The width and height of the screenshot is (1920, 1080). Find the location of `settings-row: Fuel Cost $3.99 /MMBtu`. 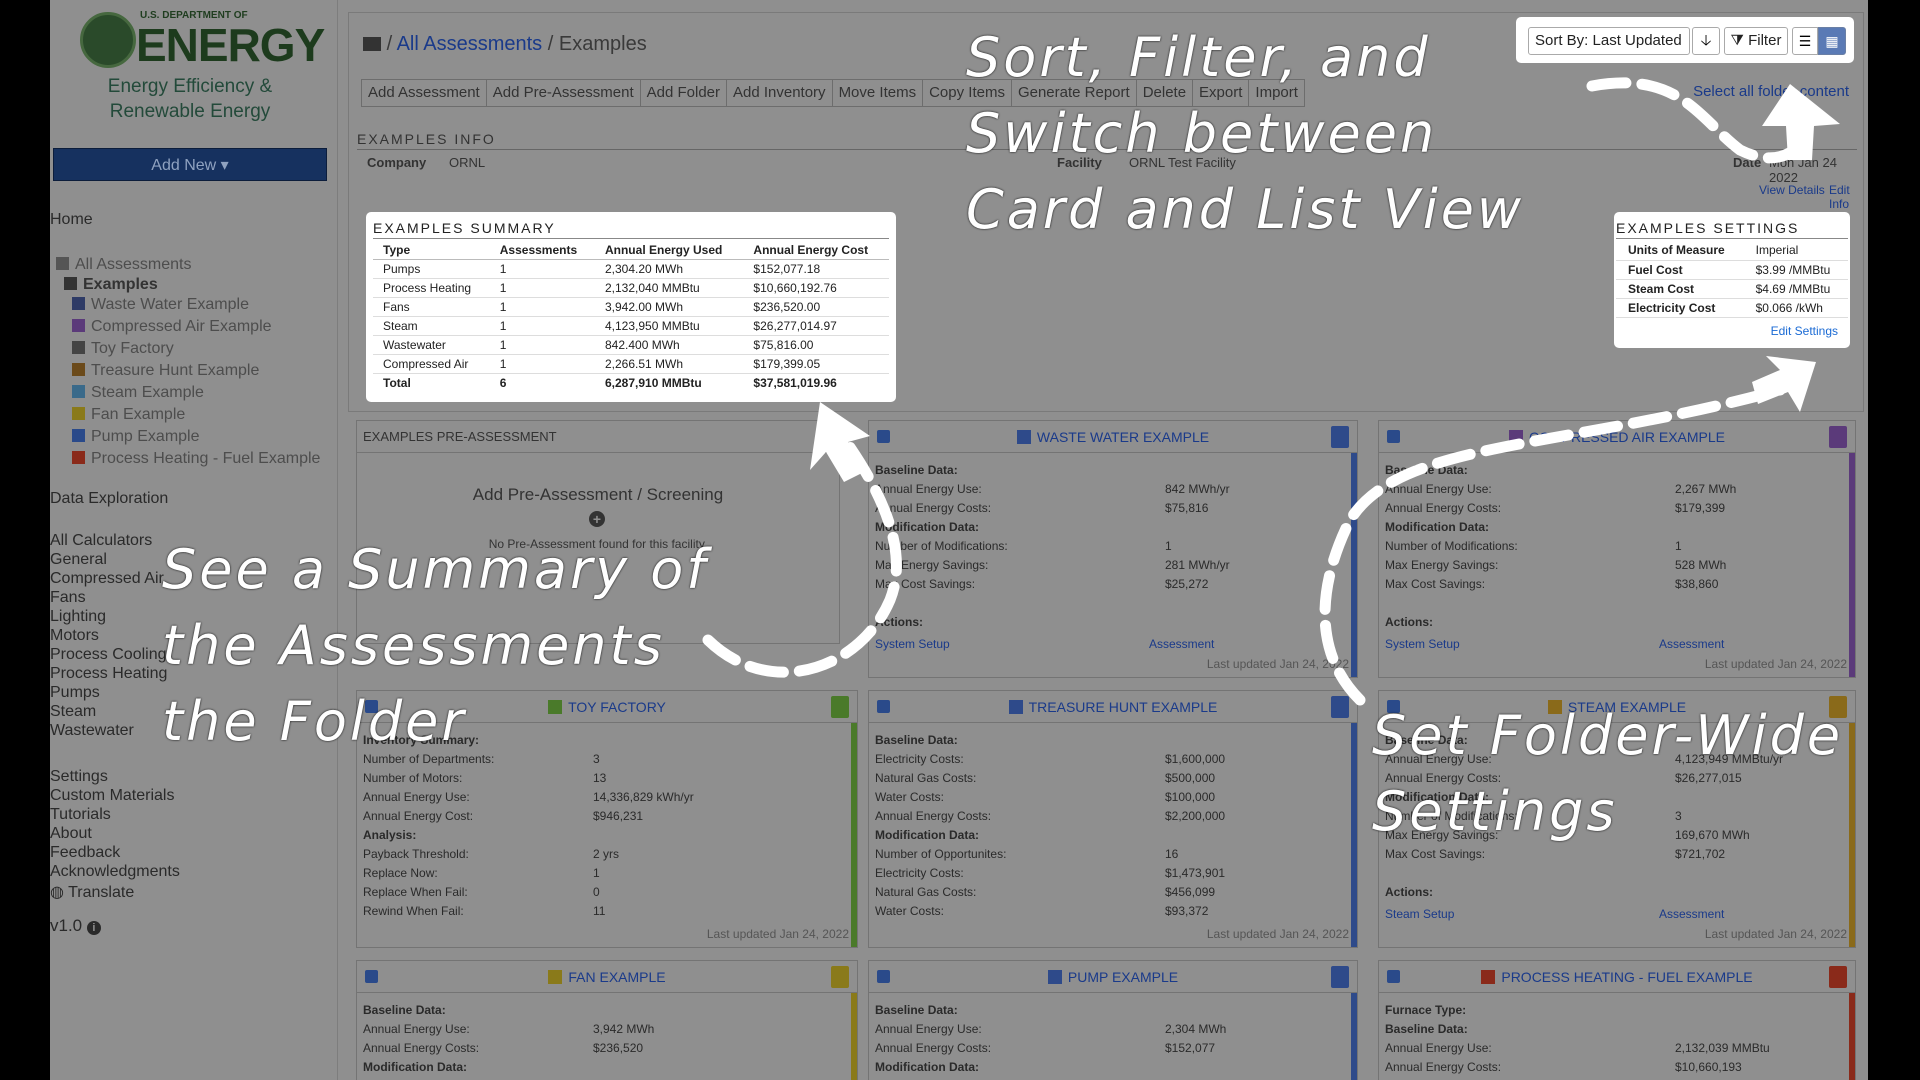

settings-row: Fuel Cost $3.99 /MMBtu is located at coordinates (1732, 270).